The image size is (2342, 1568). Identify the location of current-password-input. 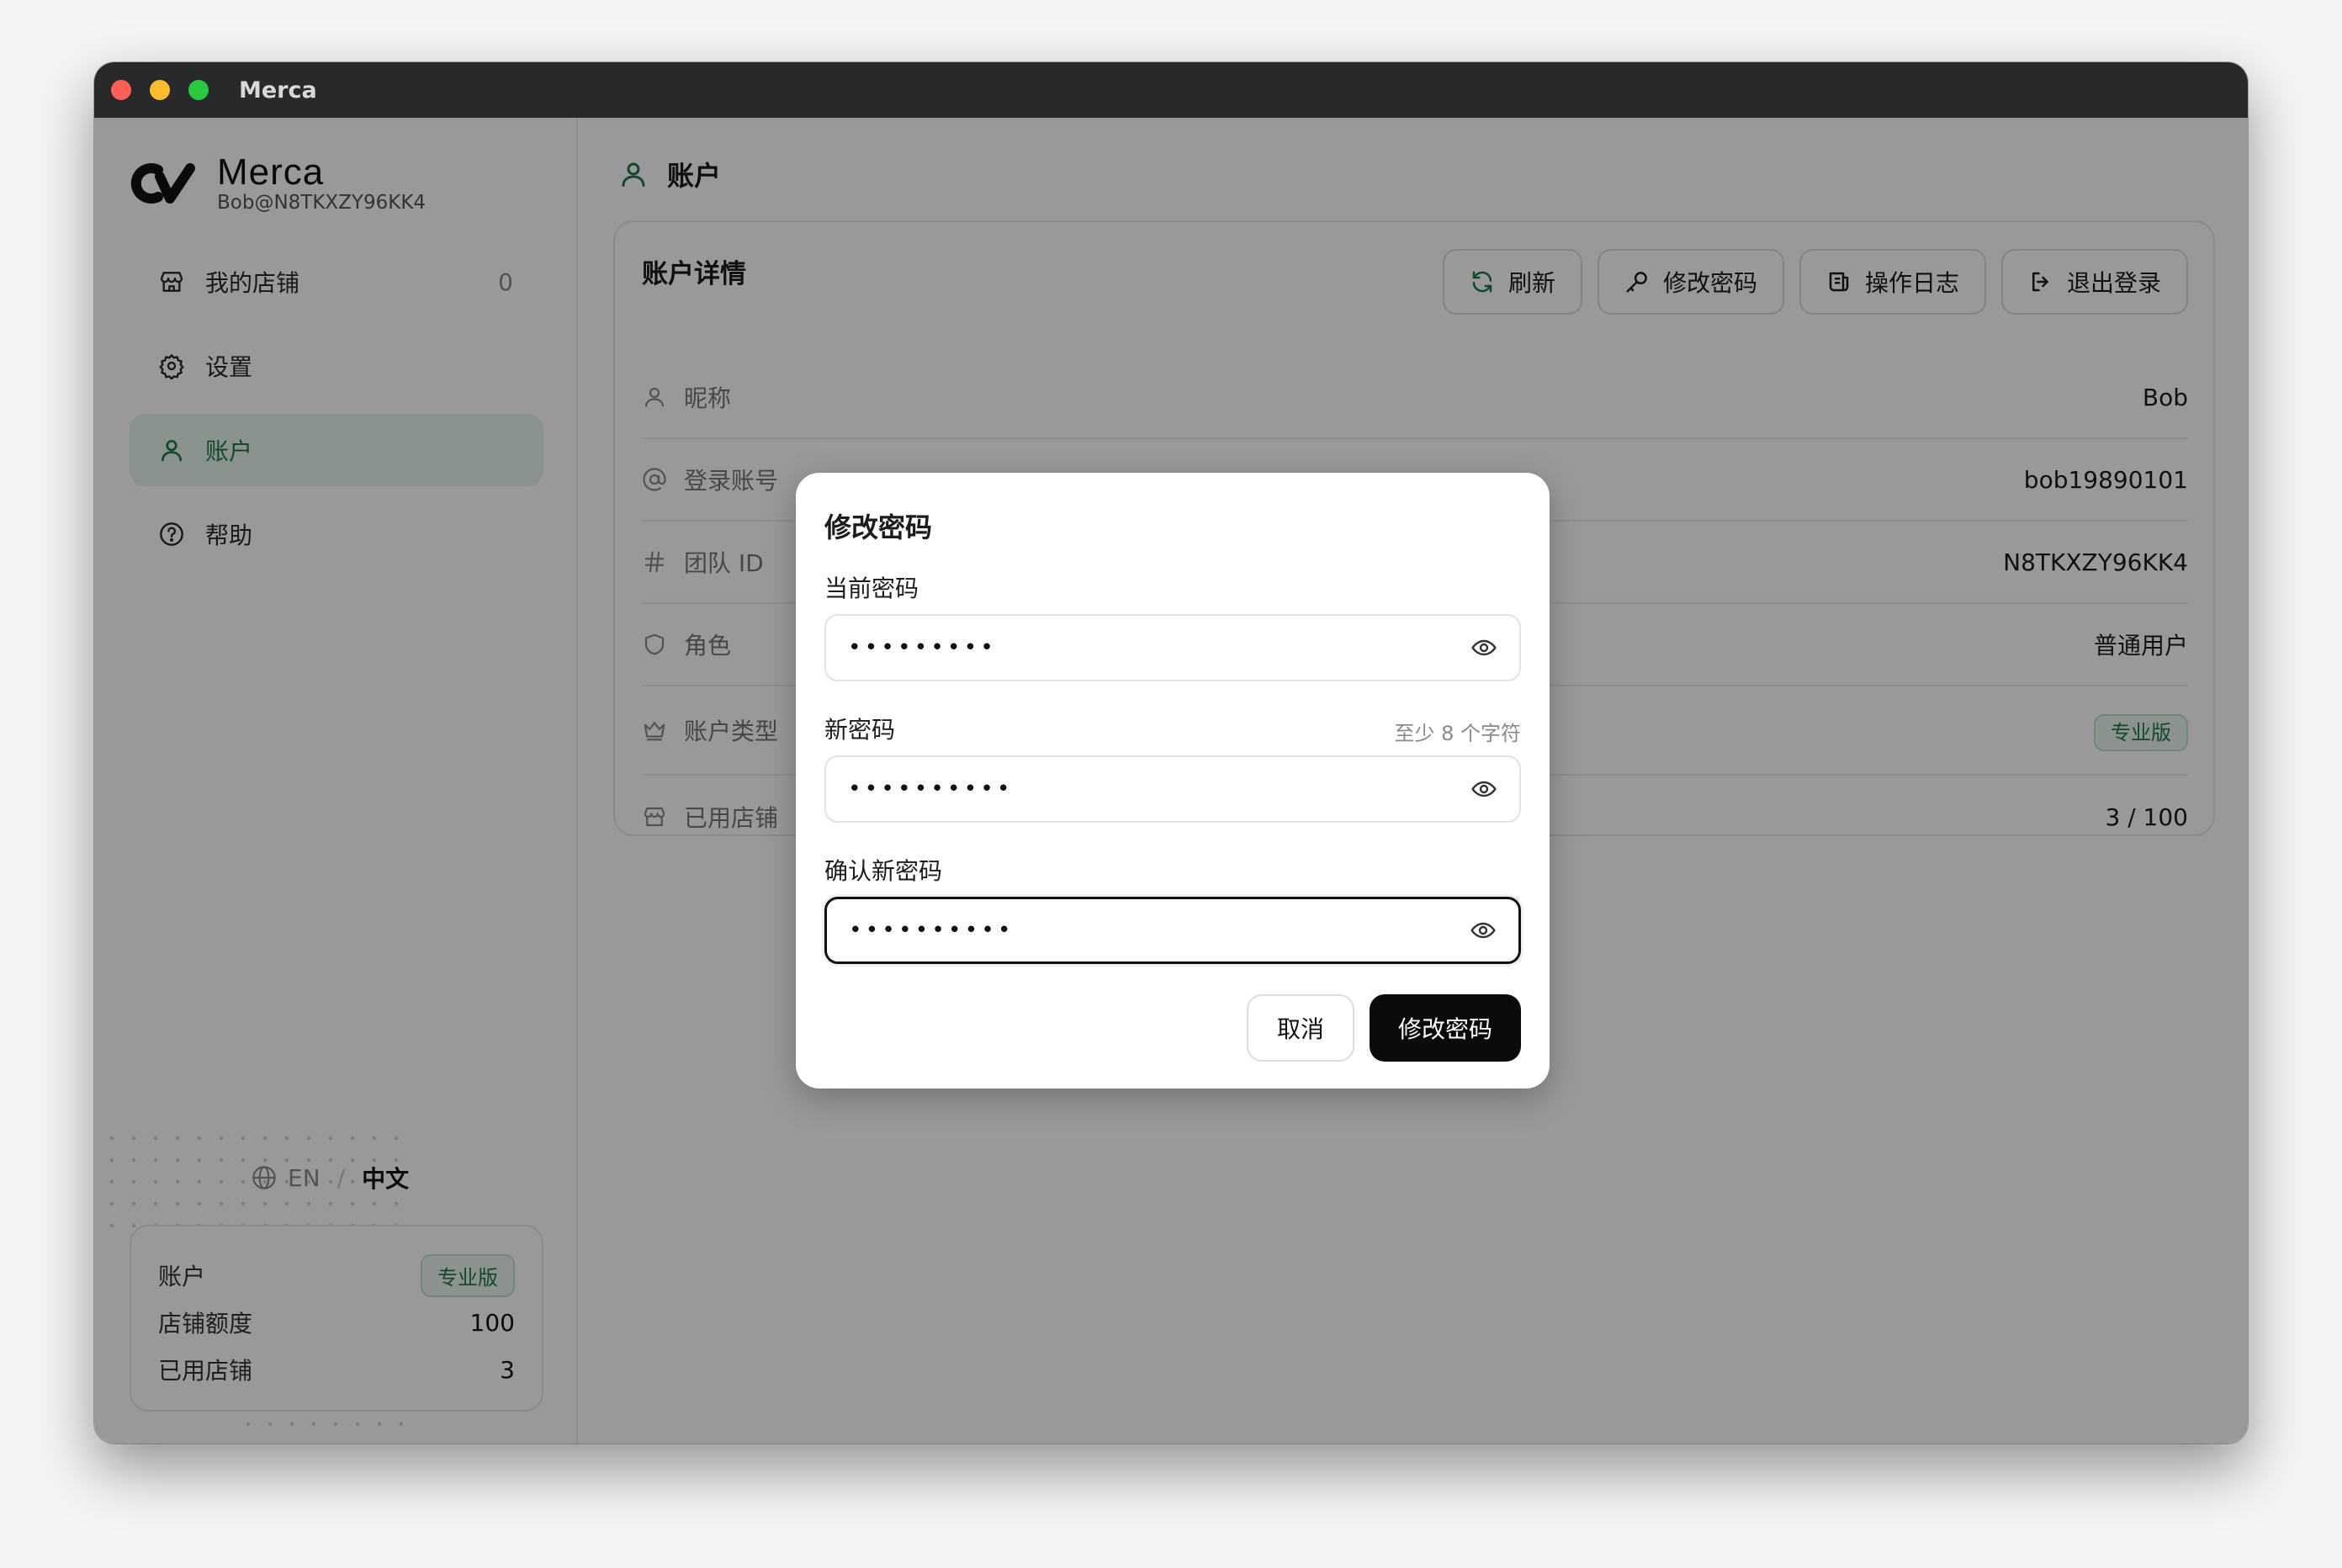
(1159, 647).